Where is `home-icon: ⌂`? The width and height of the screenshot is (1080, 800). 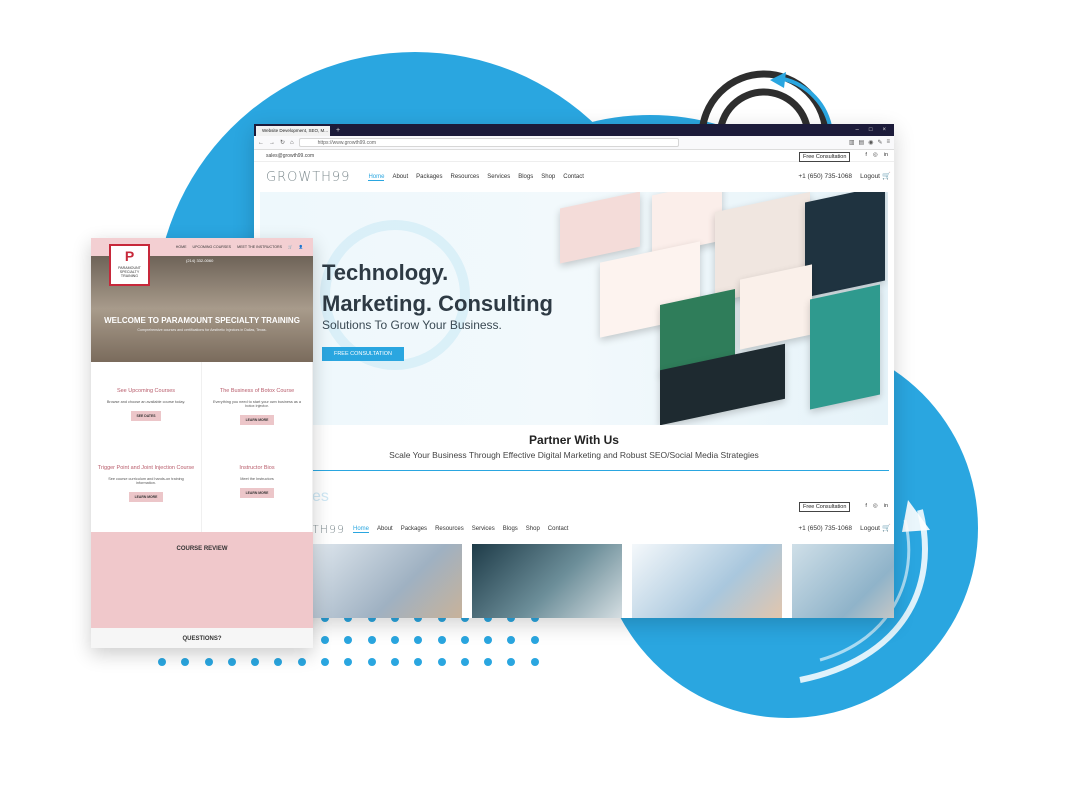
home-icon: ⌂ is located at coordinates (292, 143).